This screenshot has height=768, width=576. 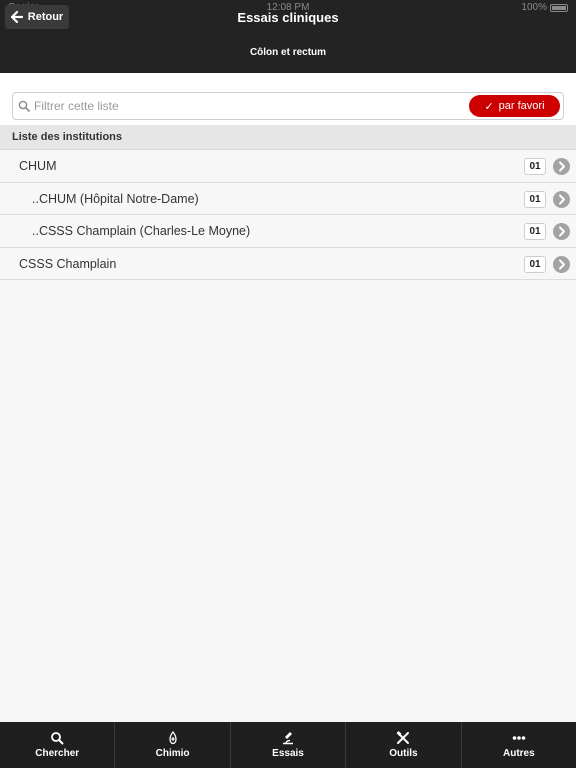 What do you see at coordinates (404, 745) in the screenshot?
I see `tab-outils: Outils` at bounding box center [404, 745].